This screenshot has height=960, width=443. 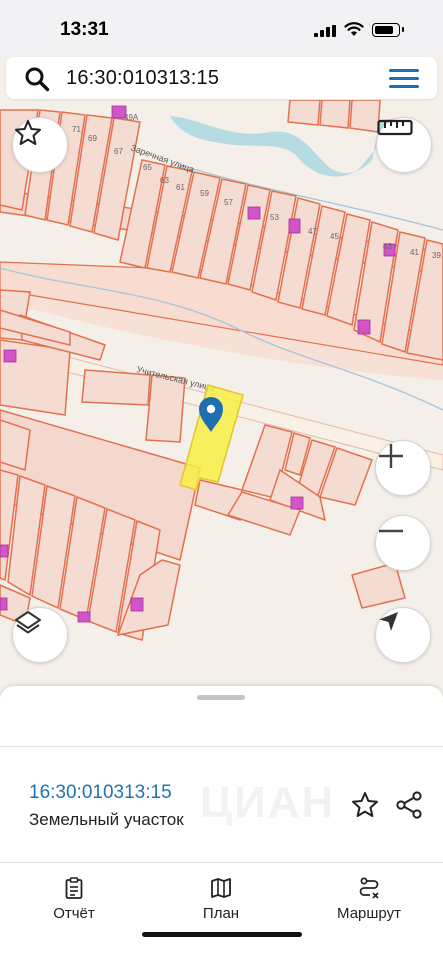 What do you see at coordinates (369, 913) in the screenshot?
I see `tab-route-label: Маршрут` at bounding box center [369, 913].